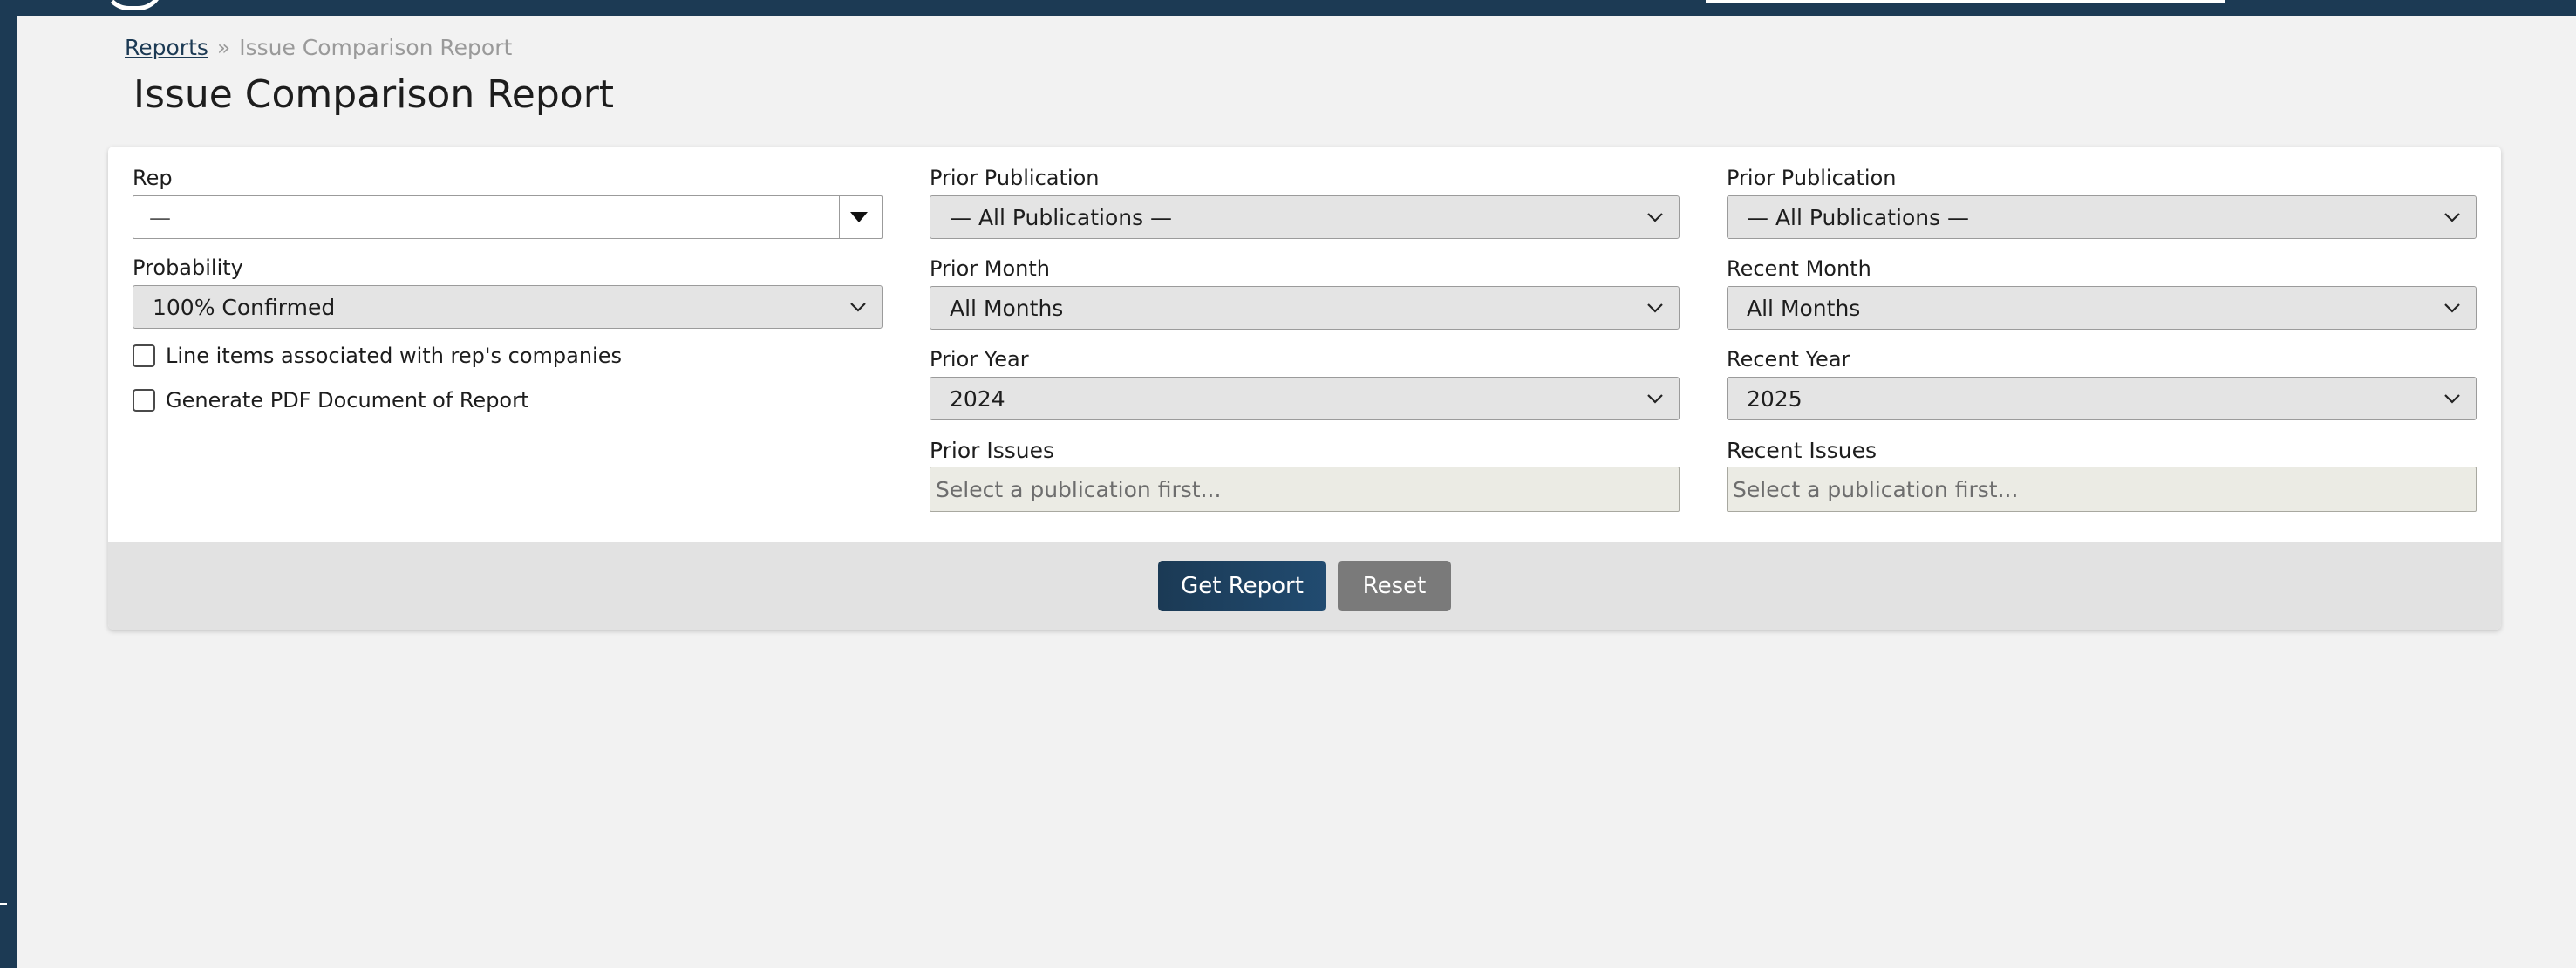 This screenshot has width=2576, height=968. I want to click on probability-label: Probability, so click(188, 268).